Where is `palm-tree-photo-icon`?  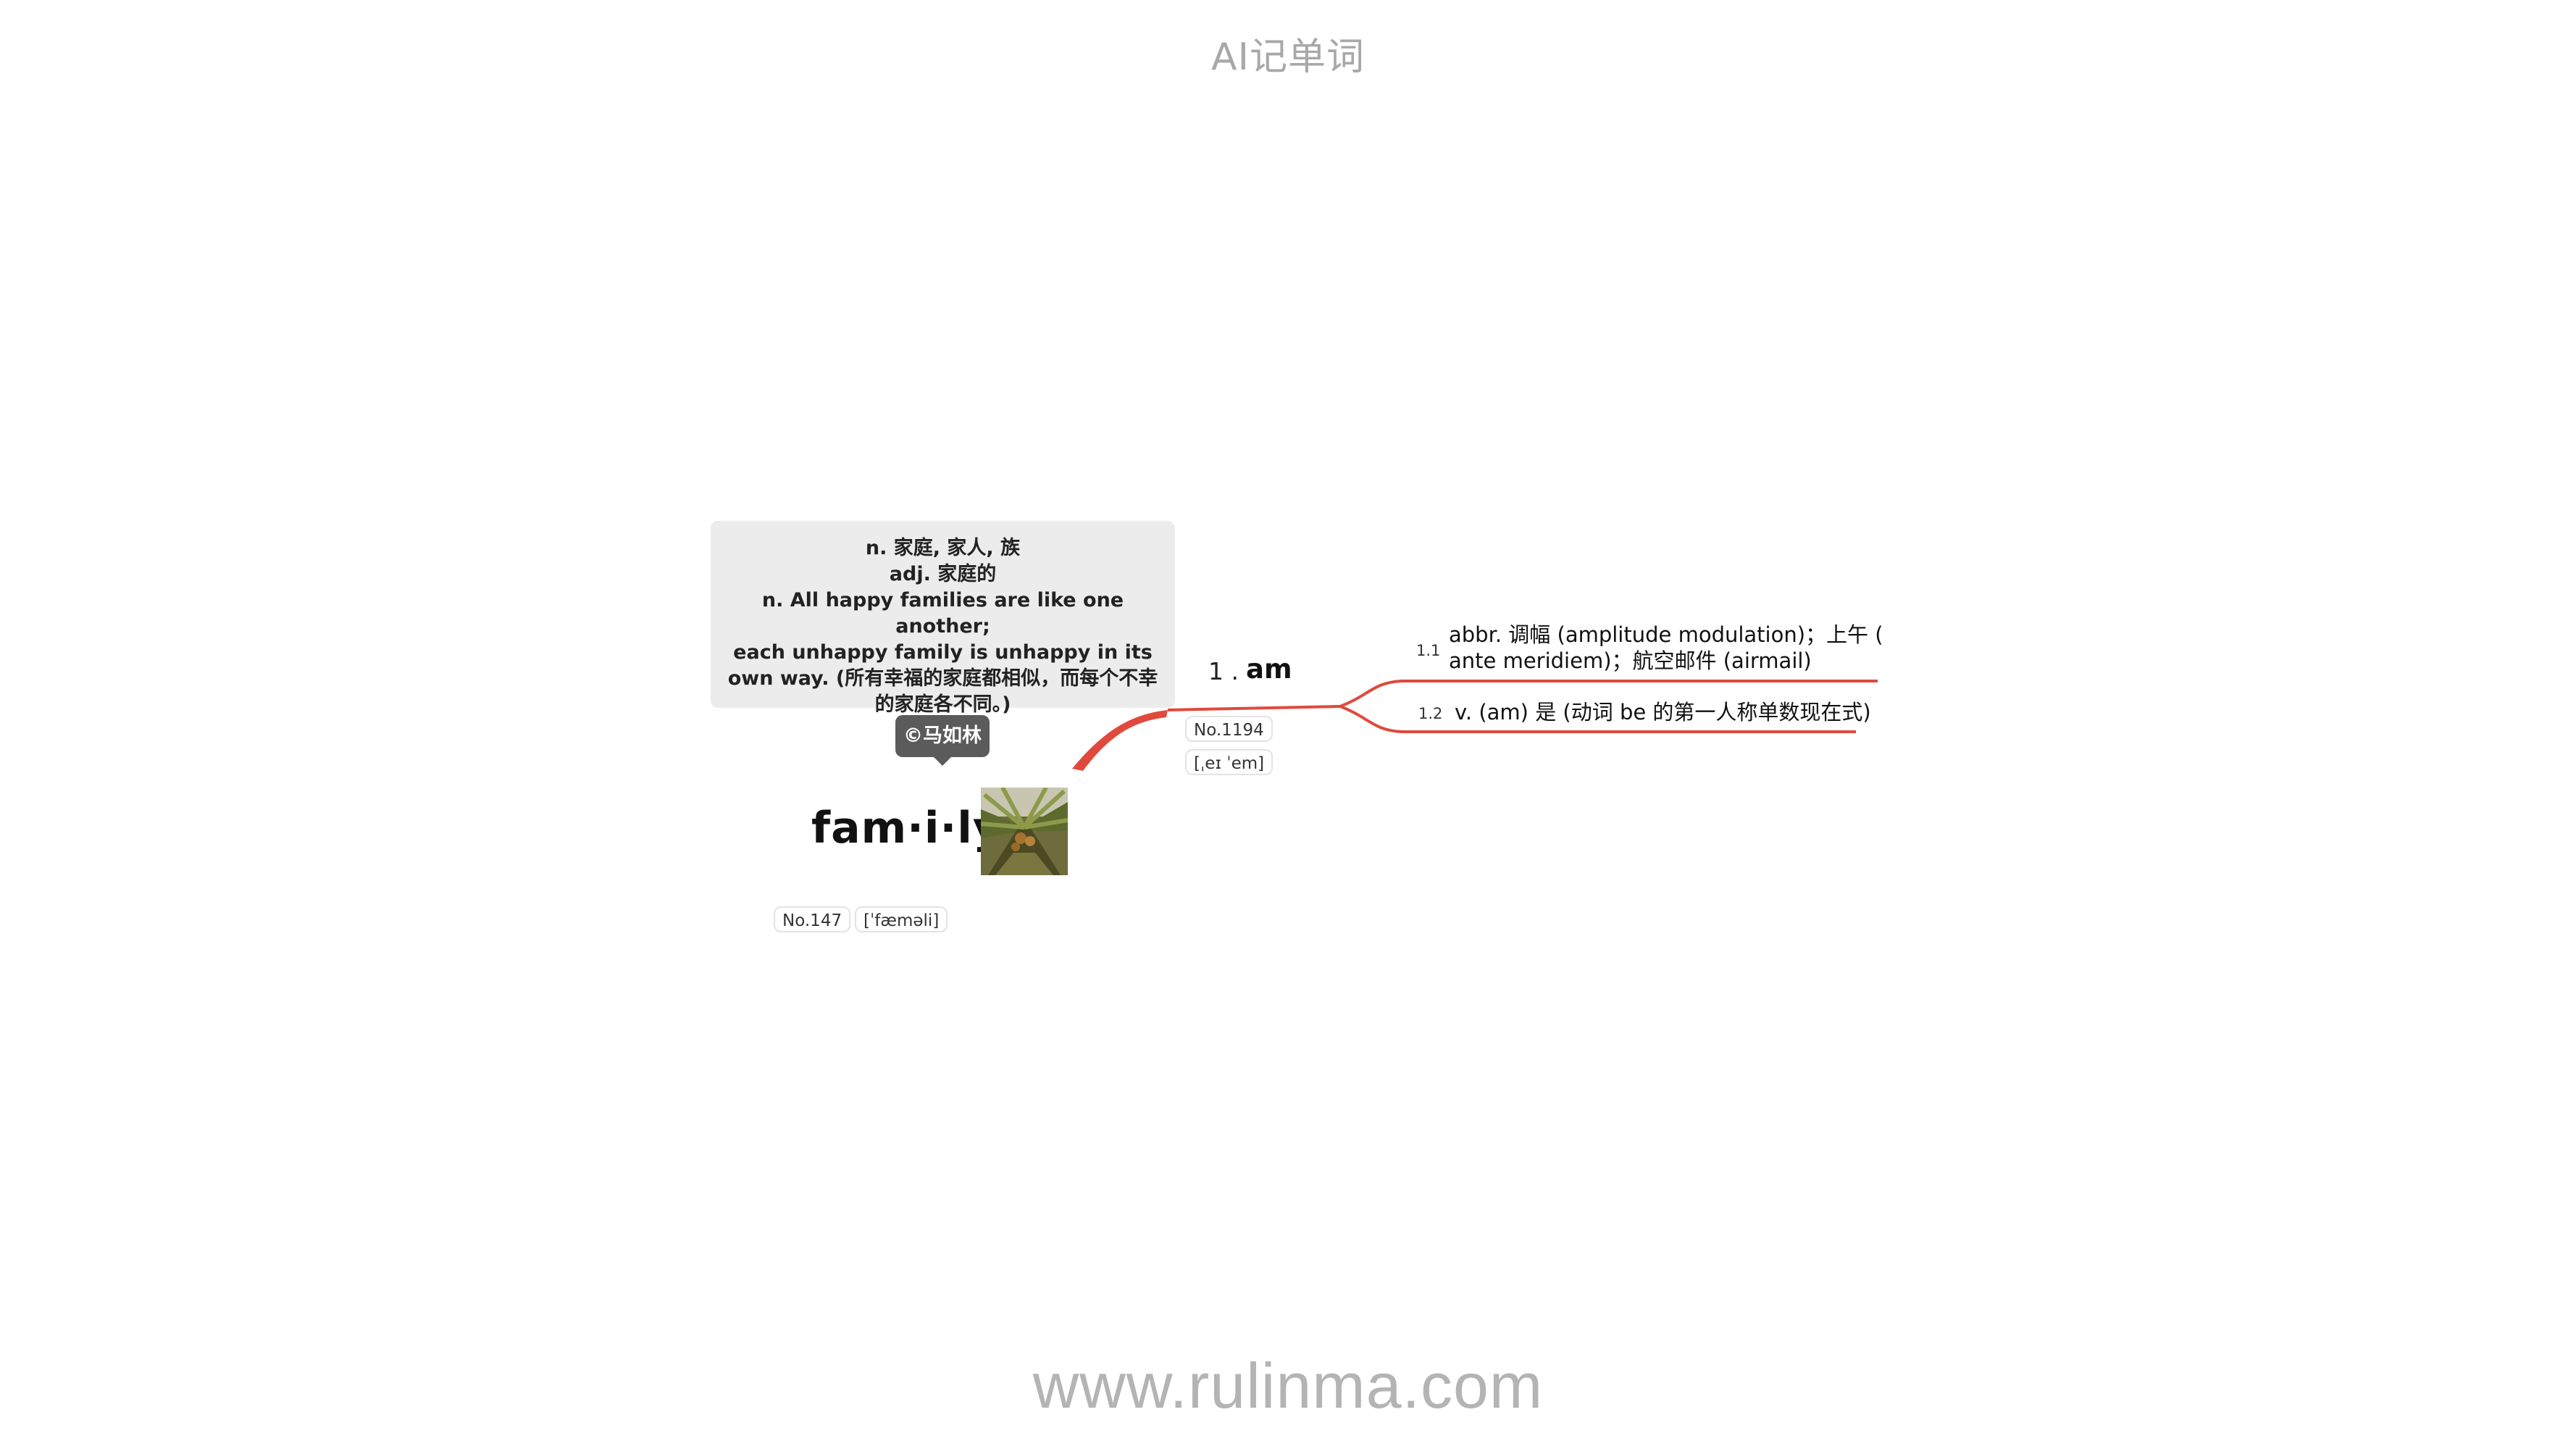 palm-tree-photo-icon is located at coordinates (1024, 832).